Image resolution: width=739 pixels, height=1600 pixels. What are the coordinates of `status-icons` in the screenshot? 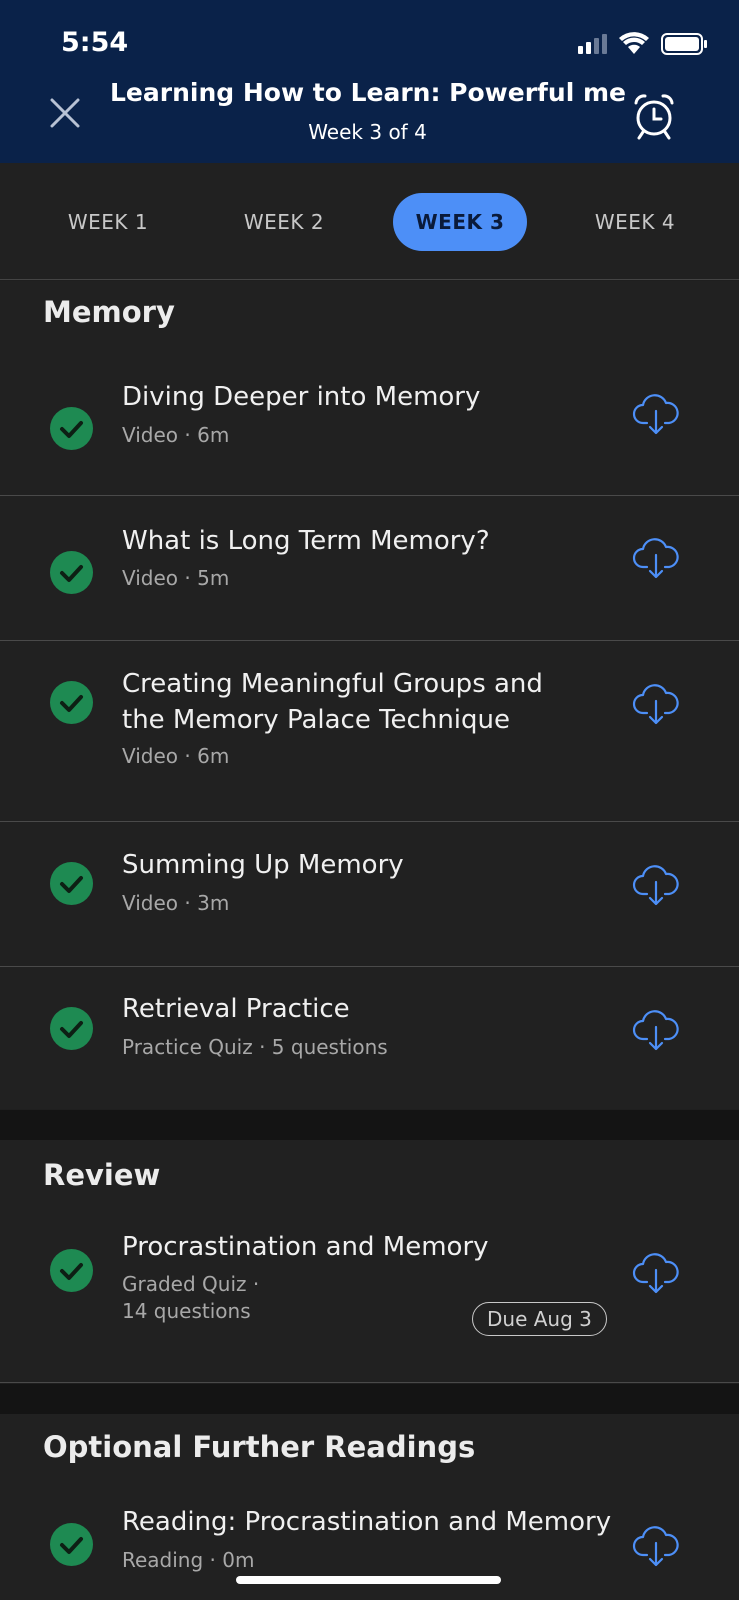 It's located at (643, 44).